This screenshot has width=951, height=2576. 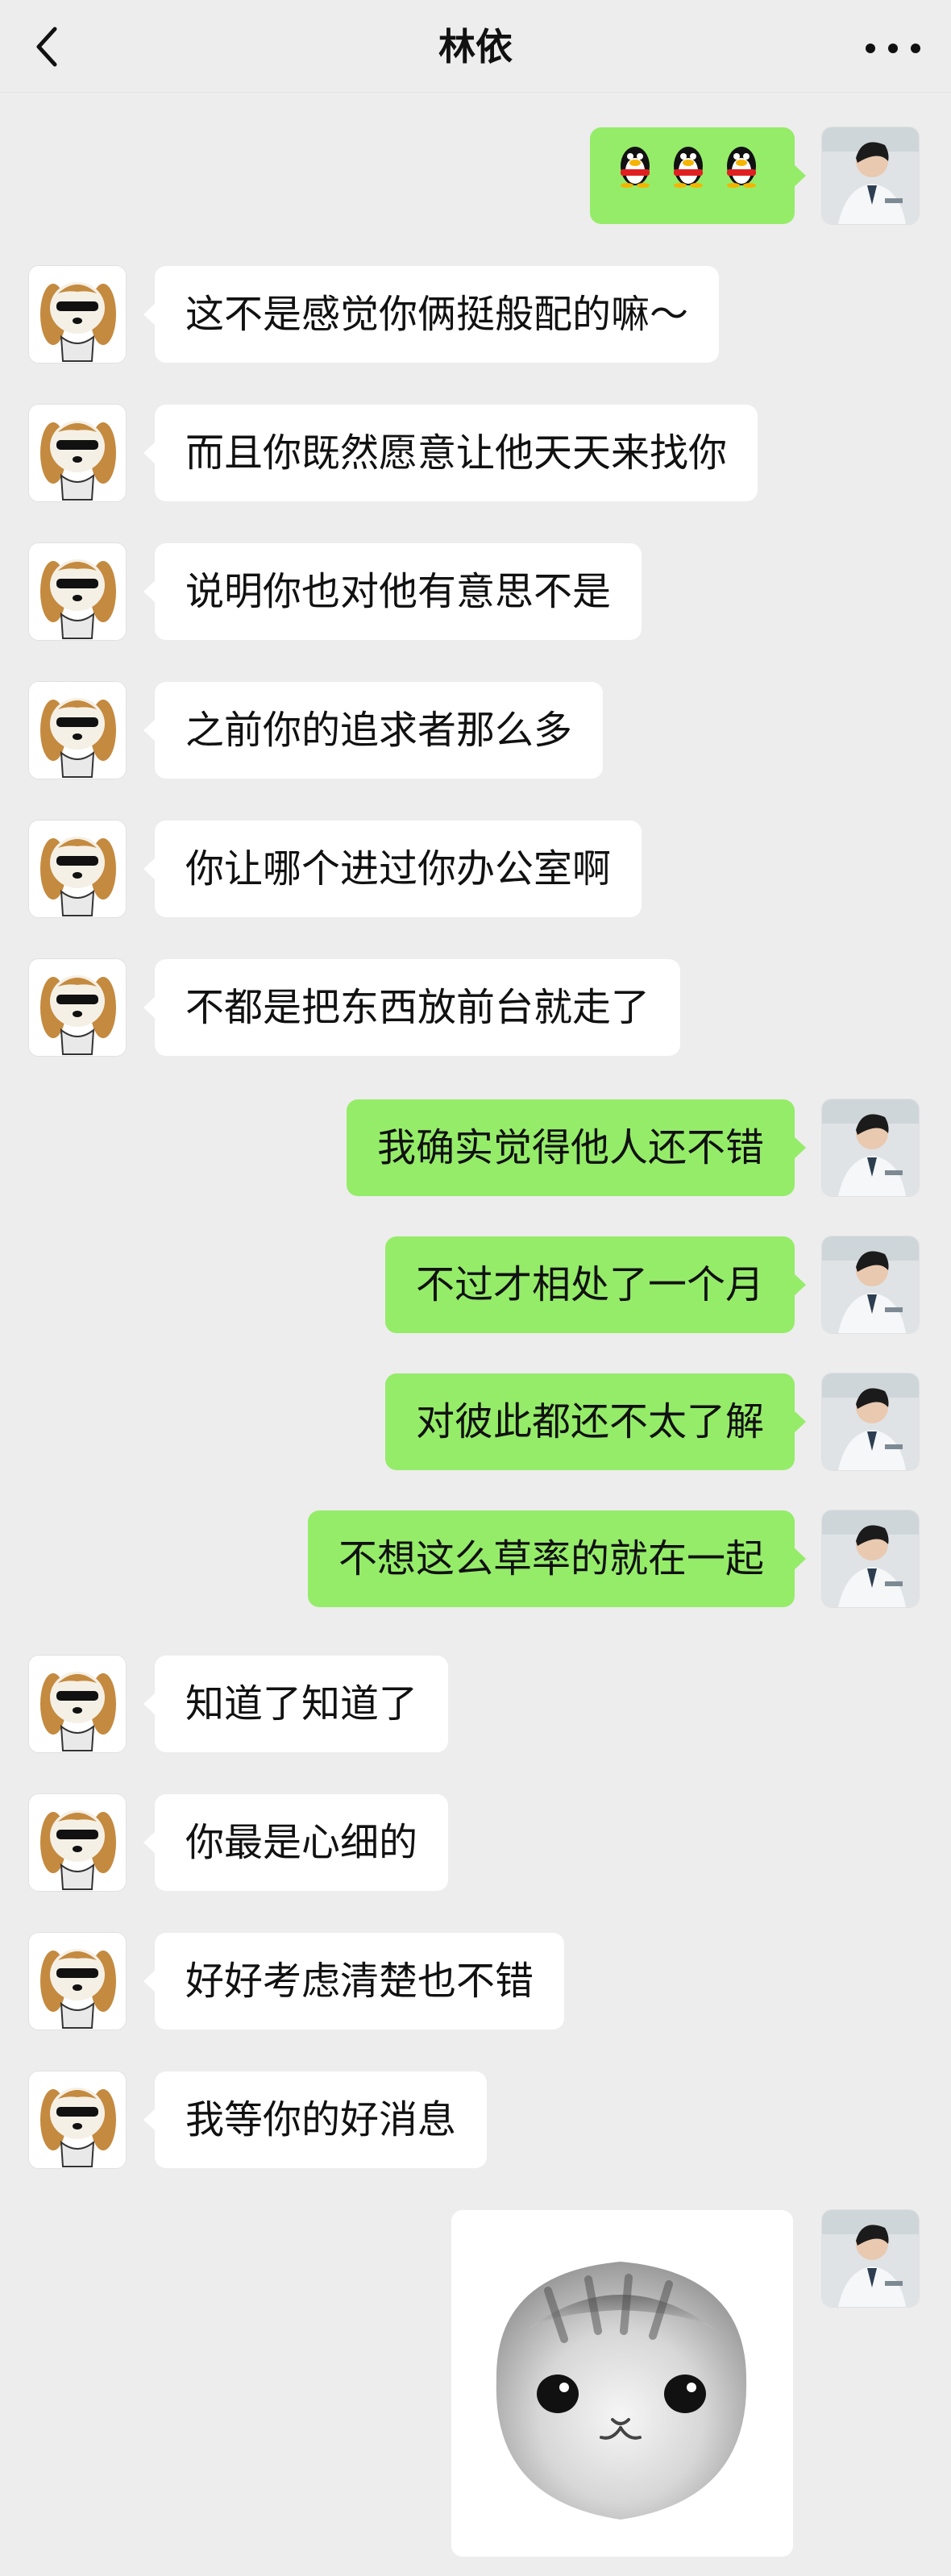 What do you see at coordinates (392, 591) in the screenshot?
I see `message-bubble-incoming: 说明你也对他有意思不是` at bounding box center [392, 591].